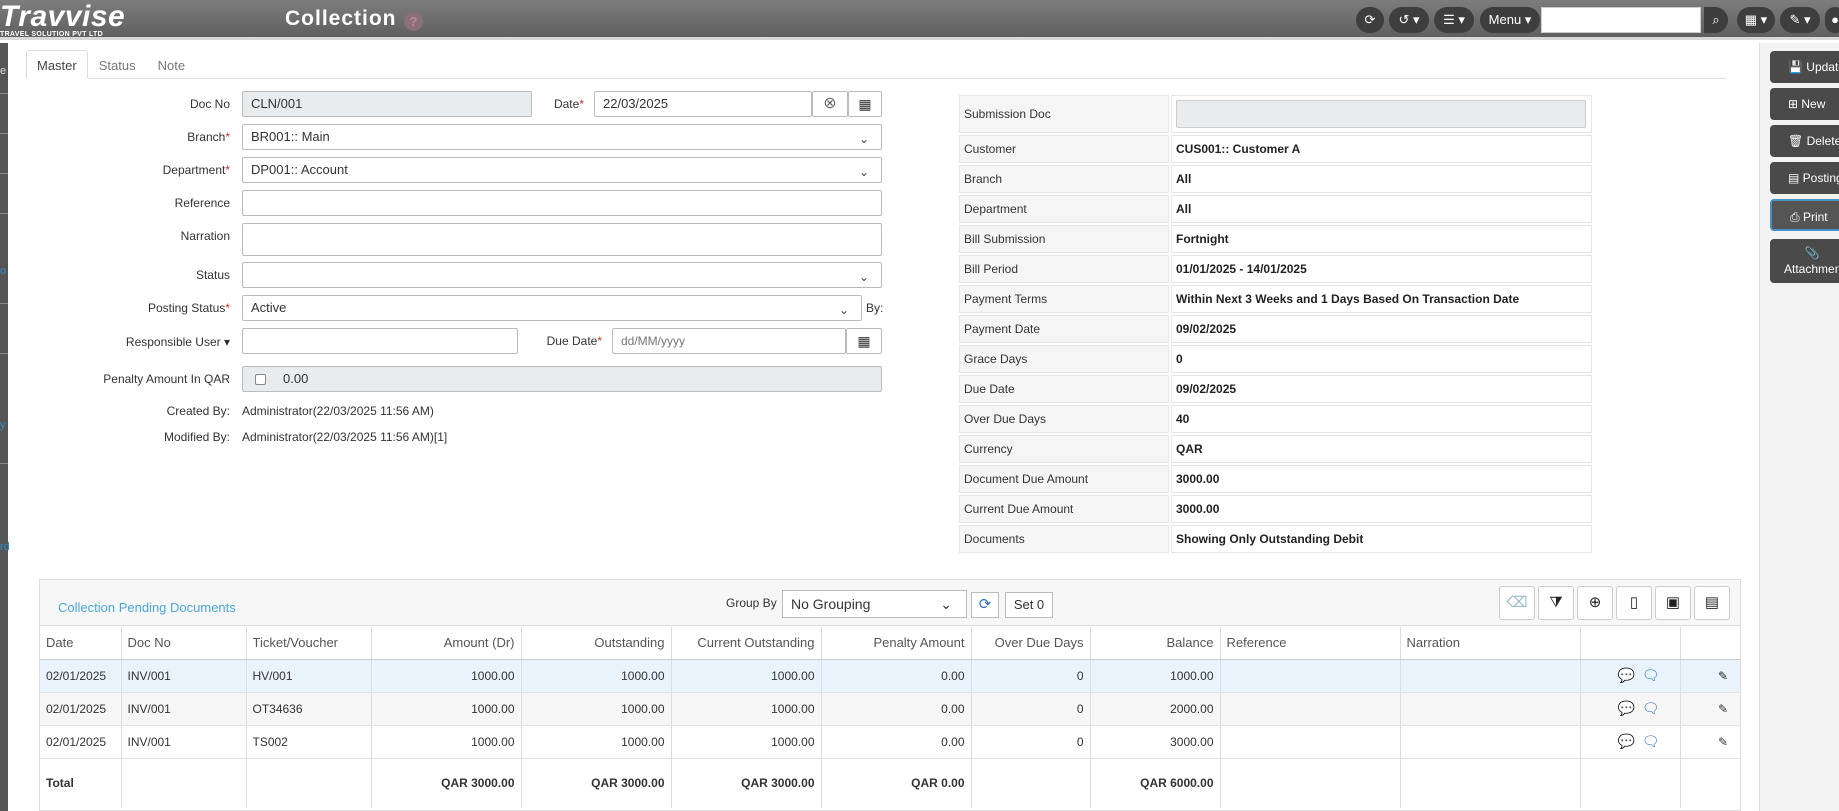  What do you see at coordinates (1029, 605) in the screenshot?
I see `set-button: Set 0` at bounding box center [1029, 605].